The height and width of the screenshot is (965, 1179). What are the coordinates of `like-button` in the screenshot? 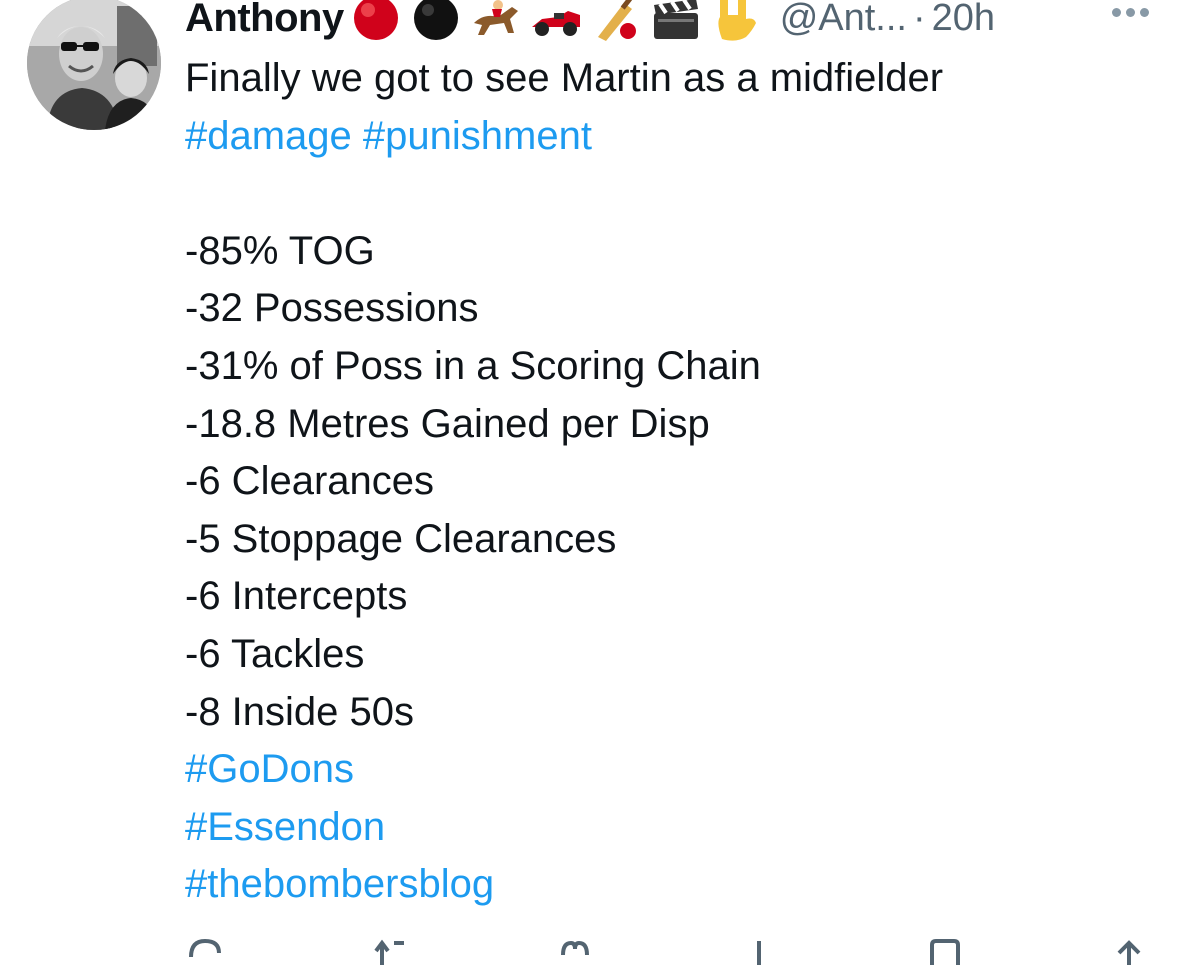 It's located at (575, 950).